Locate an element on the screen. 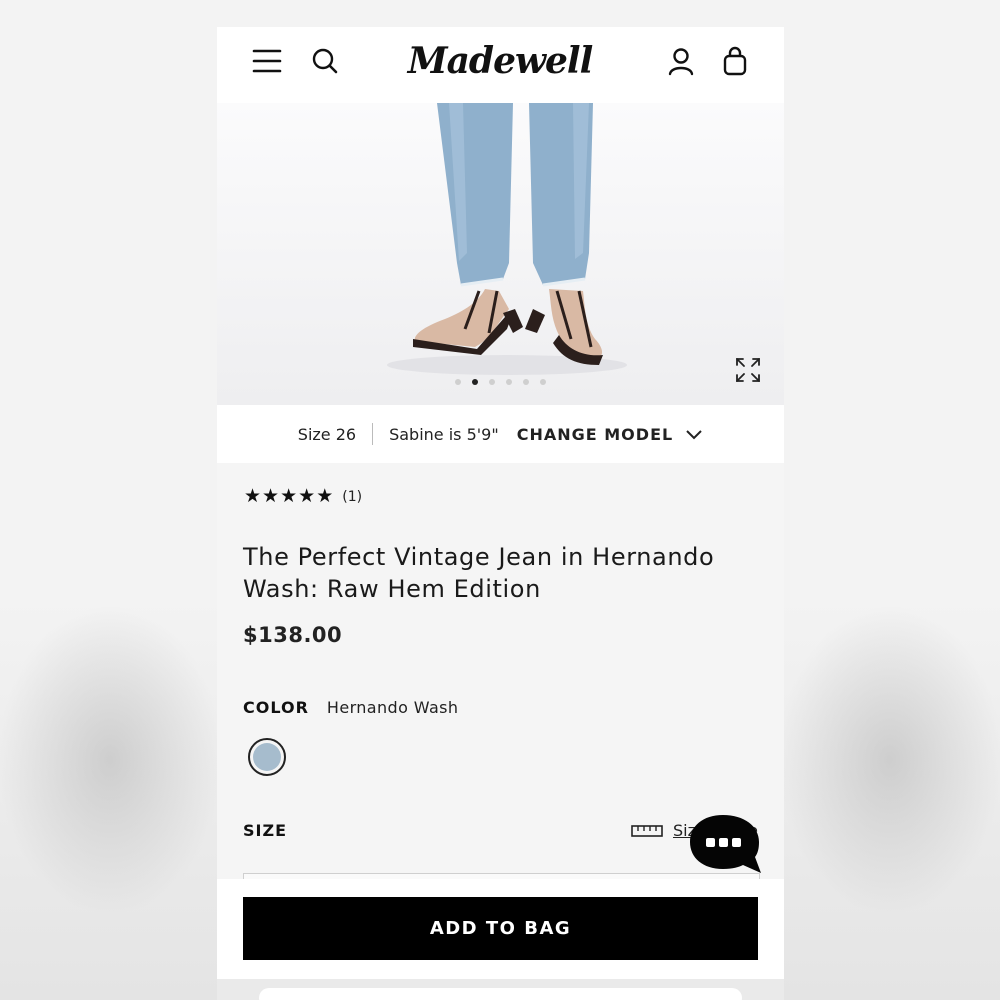  swatch-fill is located at coordinates (267, 757).